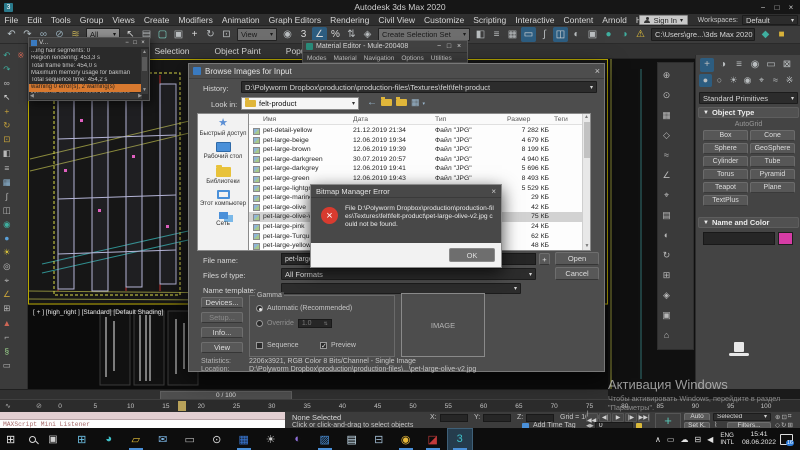 This screenshot has width=800, height=450. What do you see at coordinates (6, 323) in the screenshot?
I see `left-tool-shape-icon: ▲` at bounding box center [6, 323].